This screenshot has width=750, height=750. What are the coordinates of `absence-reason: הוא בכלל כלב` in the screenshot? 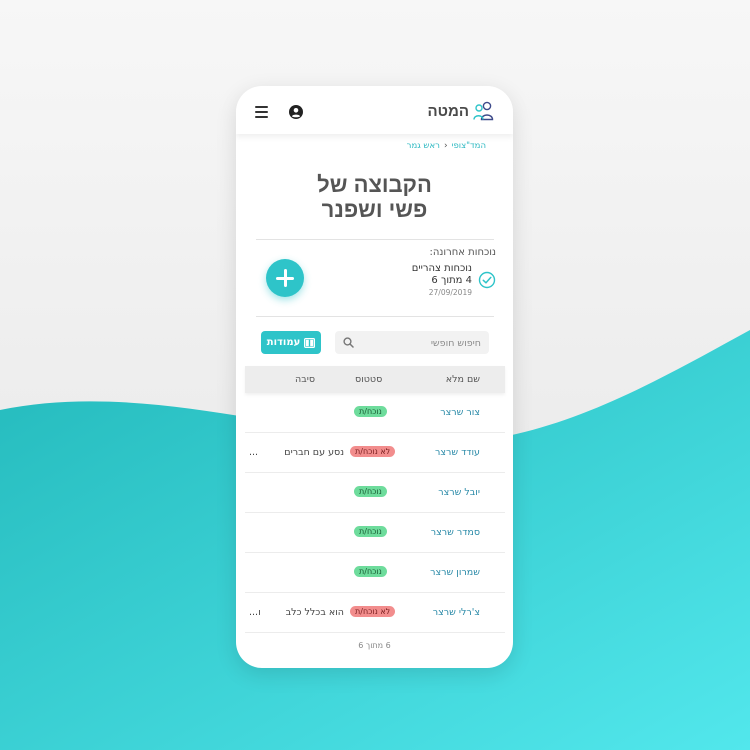 It's located at (314, 612).